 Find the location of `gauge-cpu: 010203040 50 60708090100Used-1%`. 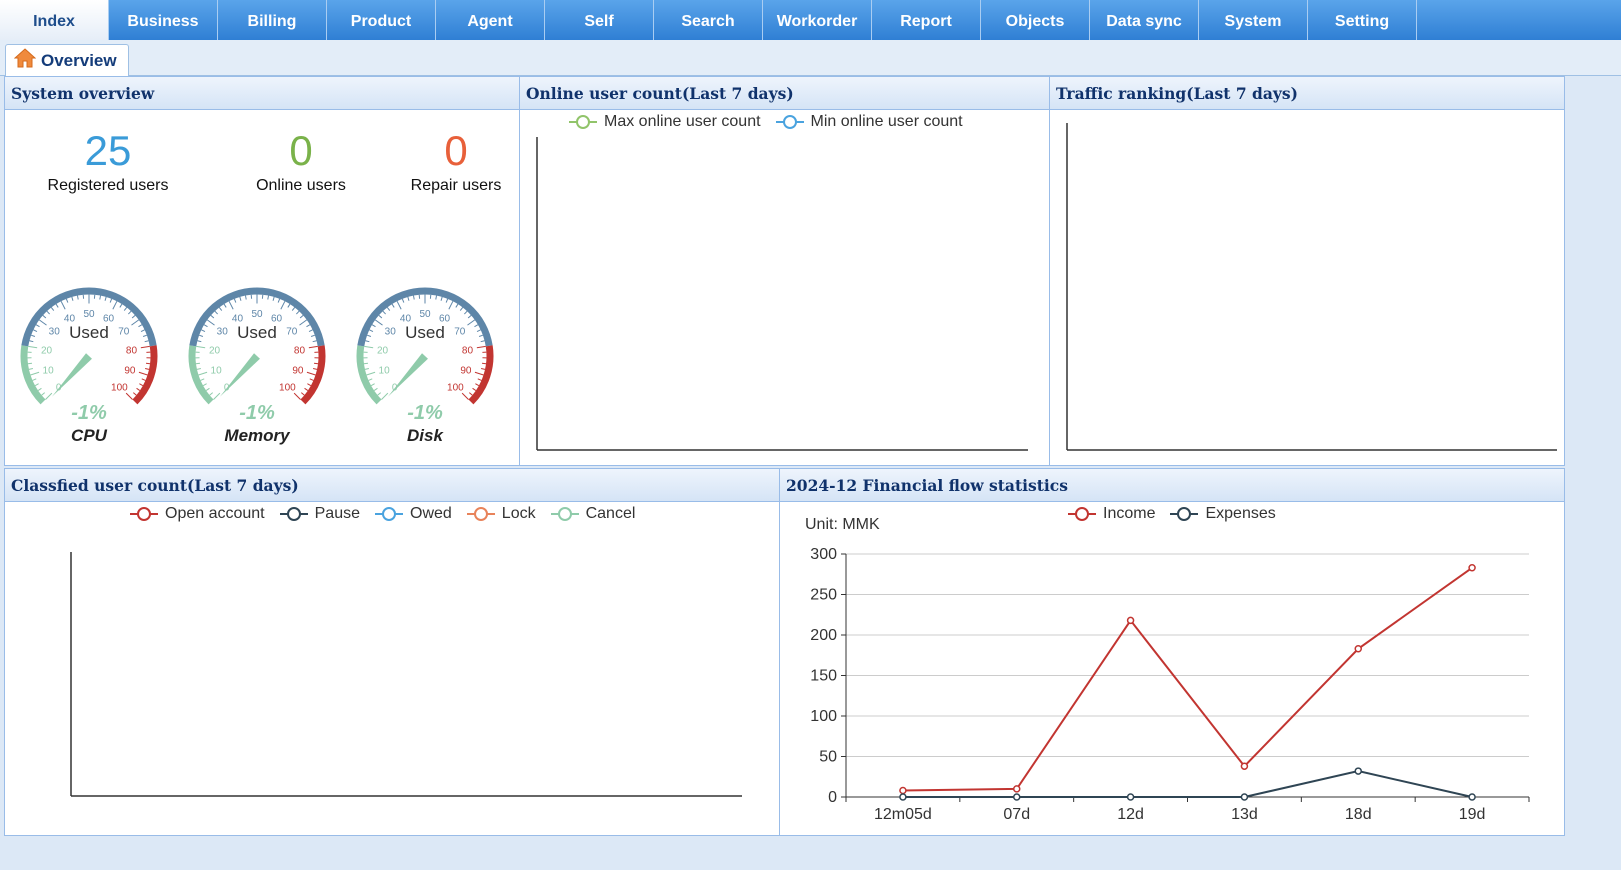

gauge-cpu: 010203040 50 60708090100Used-1% is located at coordinates (89, 355).